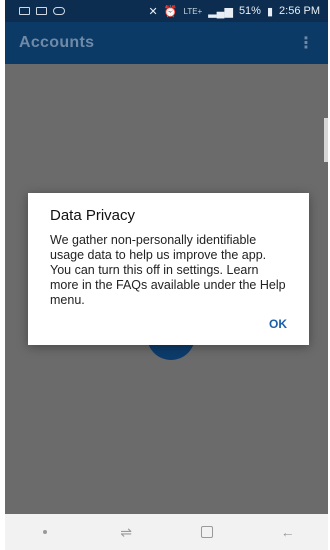 The width and height of the screenshot is (330, 550). I want to click on home-button, so click(207, 532).